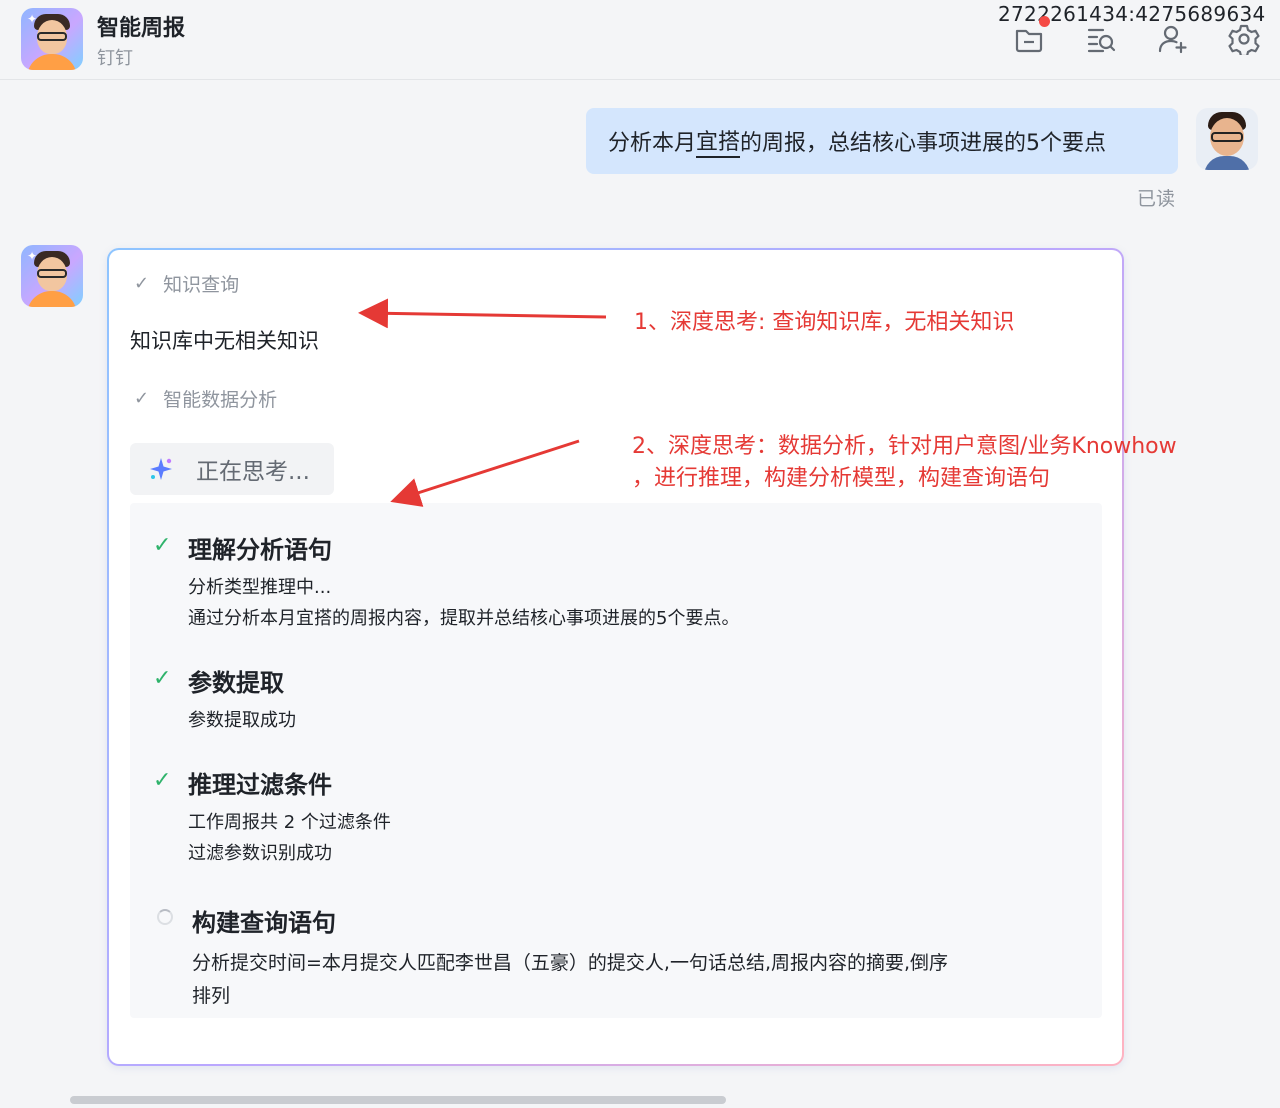 The image size is (1280, 1108). I want to click on step-data-analysis: ✓ 智能数据分析, so click(205, 398).